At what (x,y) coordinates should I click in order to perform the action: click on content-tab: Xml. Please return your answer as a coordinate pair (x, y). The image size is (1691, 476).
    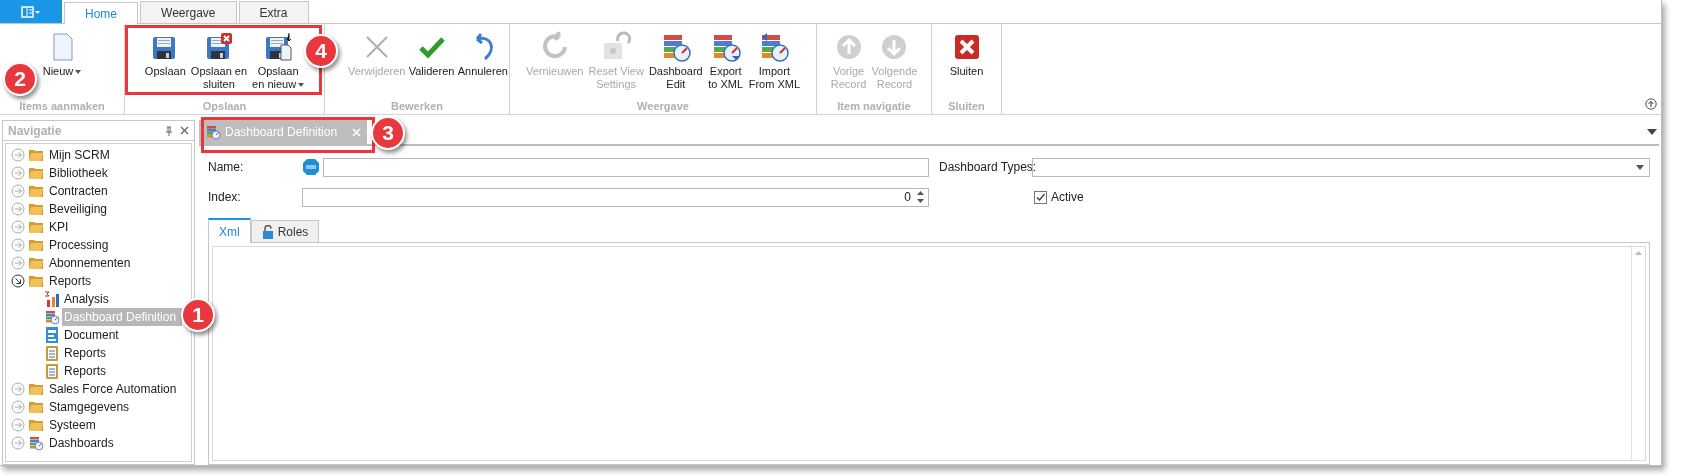
    Looking at the image, I should click on (229, 230).